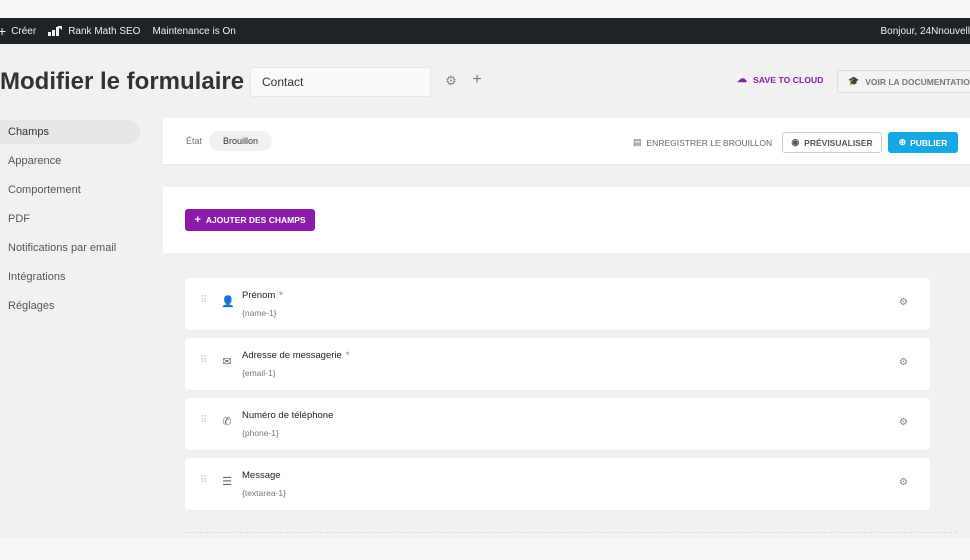 The height and width of the screenshot is (560, 970). I want to click on graduation-cap-icon: 🎓, so click(854, 81).